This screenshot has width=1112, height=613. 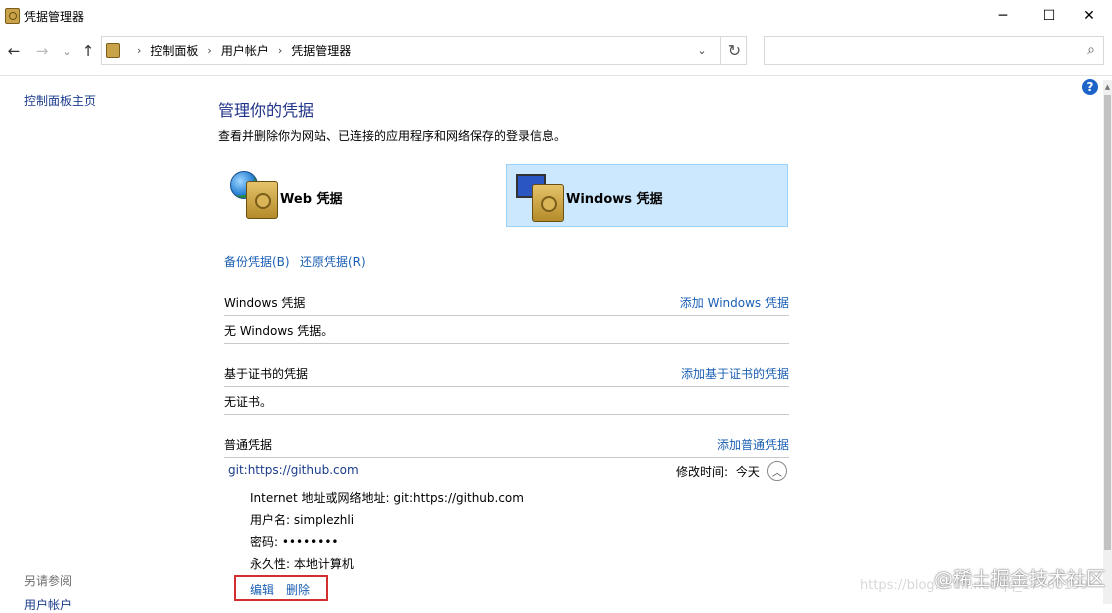 What do you see at coordinates (294, 542) in the screenshot?
I see `credential-password: 密码: ••••••••` at bounding box center [294, 542].